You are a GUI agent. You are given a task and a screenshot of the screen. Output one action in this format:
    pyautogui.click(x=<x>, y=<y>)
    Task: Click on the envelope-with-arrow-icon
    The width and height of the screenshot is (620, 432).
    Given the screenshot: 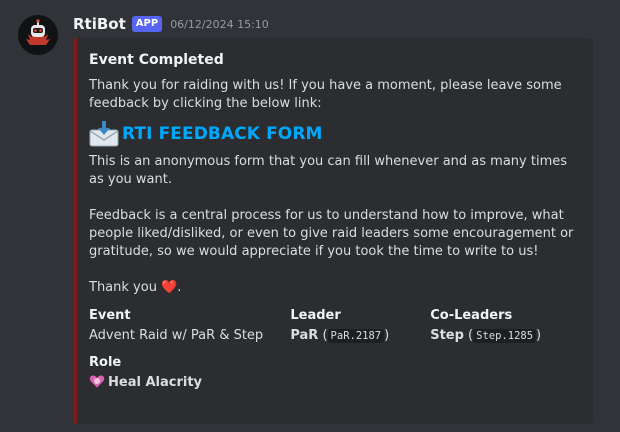 What is the action you would take?
    pyautogui.click(x=104, y=134)
    